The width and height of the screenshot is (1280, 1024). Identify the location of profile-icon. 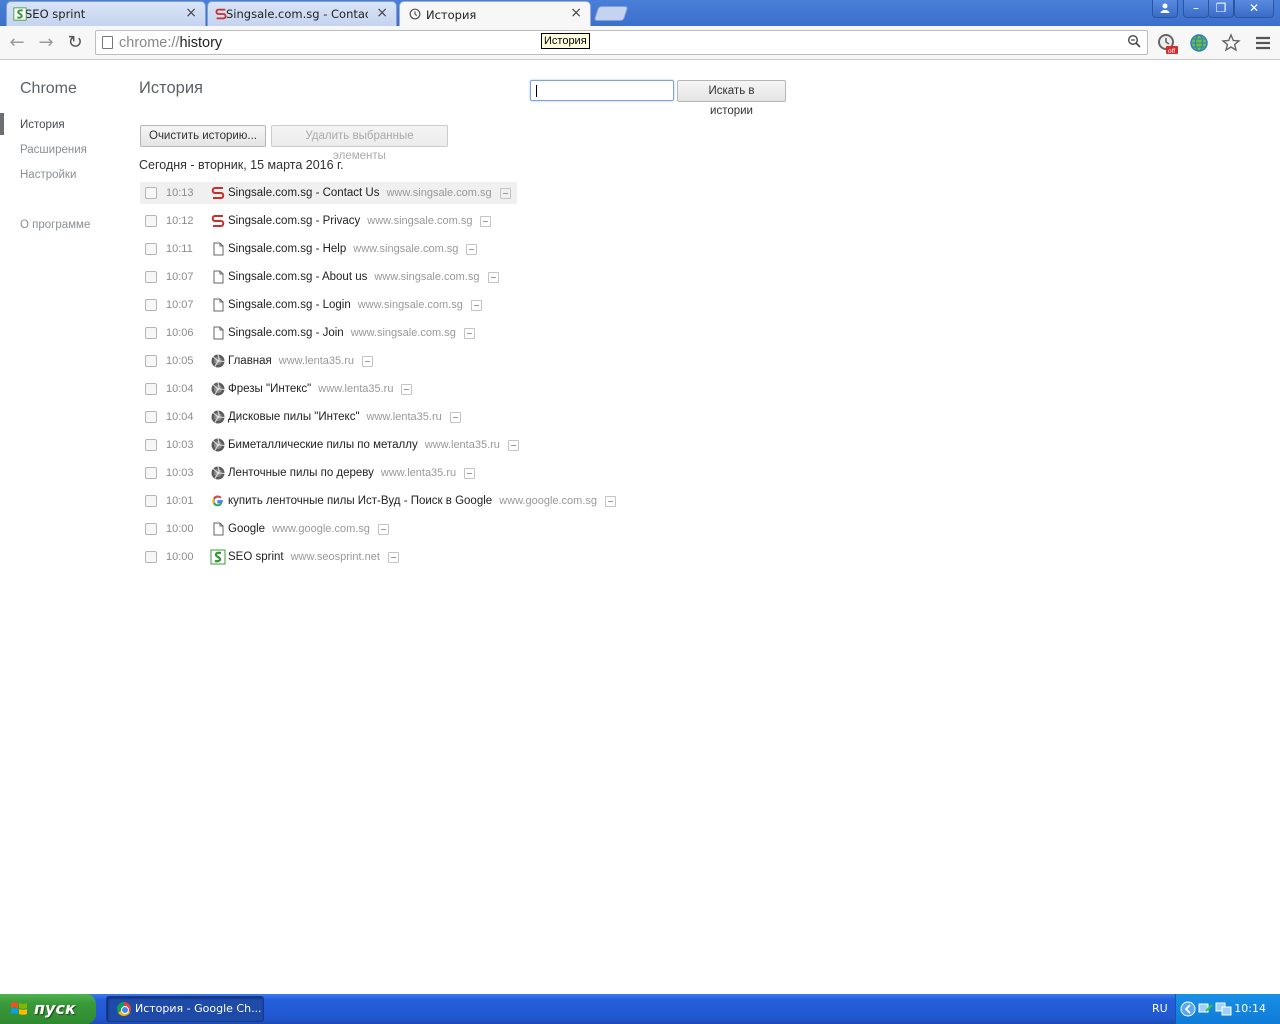
(1165, 9).